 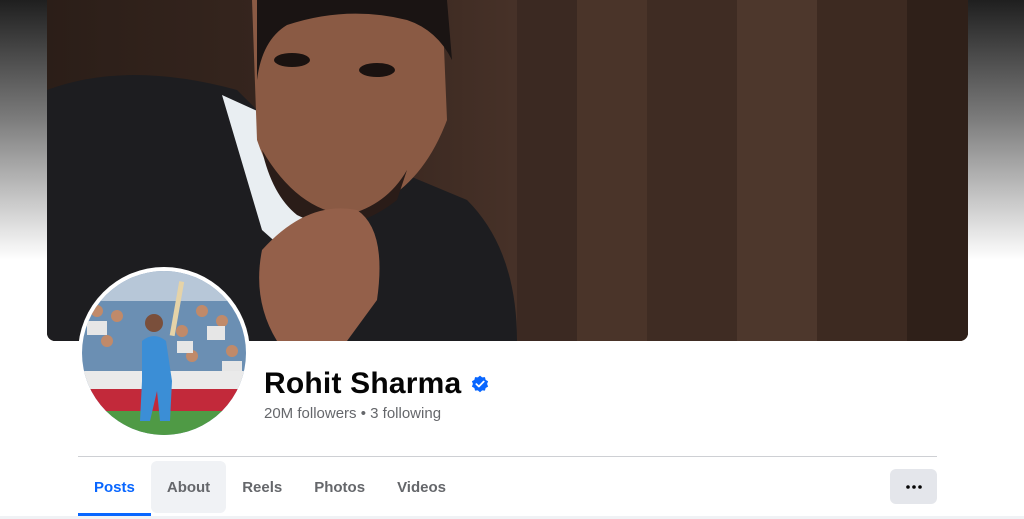 I want to click on more-options-icon, so click(x=913, y=486).